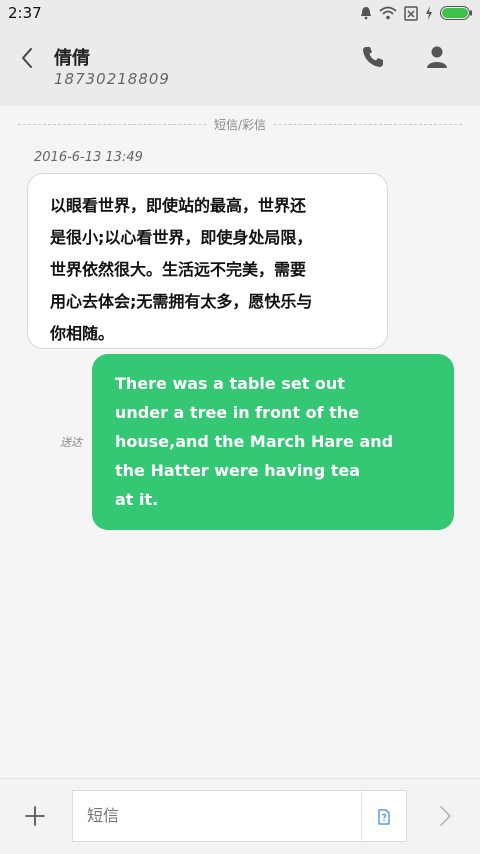 Image resolution: width=480 pixels, height=854 pixels. Describe the element at coordinates (181, 237) in the screenshot. I see `message-line: 是很小;以心看世界，即使身处局限，` at that location.